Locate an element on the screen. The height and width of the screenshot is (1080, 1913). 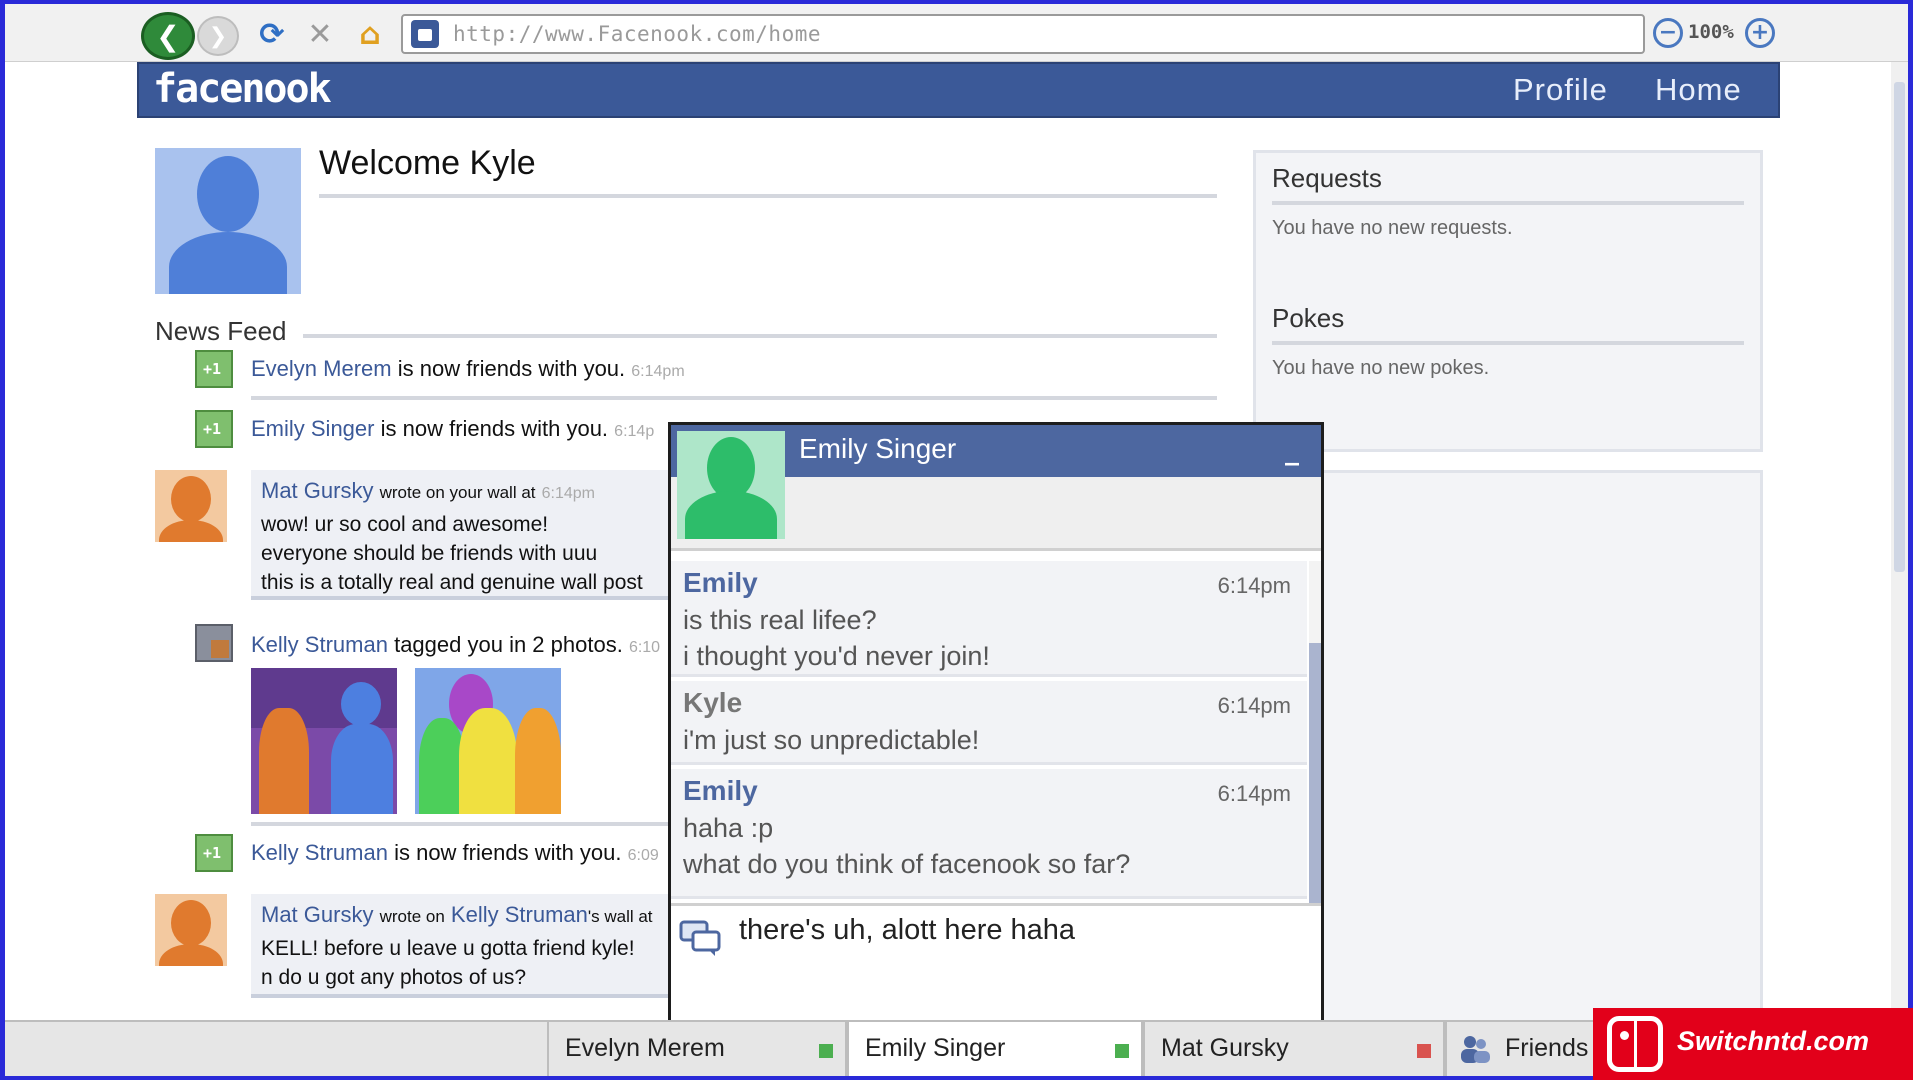
news-feed-title: News Feed is located at coordinates (221, 331).